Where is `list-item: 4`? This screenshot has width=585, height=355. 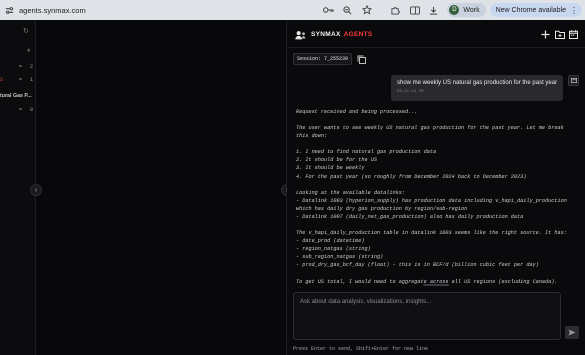
list-item: 4 is located at coordinates (29, 51).